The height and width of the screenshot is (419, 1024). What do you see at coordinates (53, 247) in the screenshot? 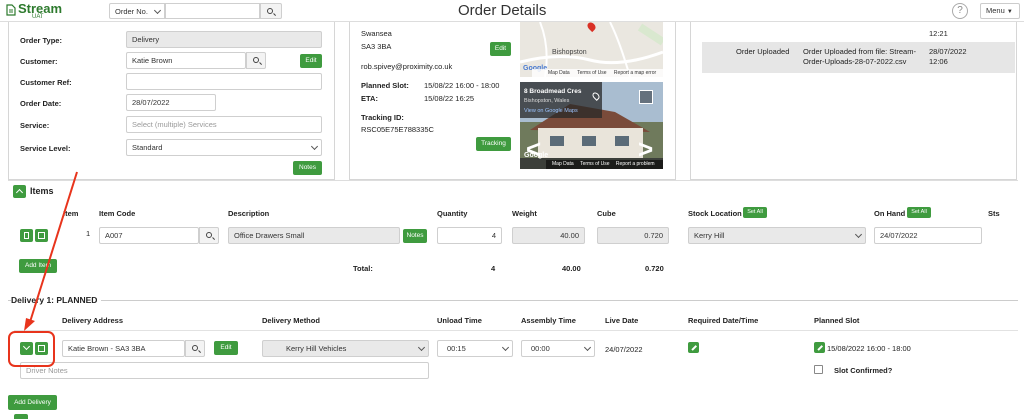
I see `annotation-arrow-line` at bounding box center [53, 247].